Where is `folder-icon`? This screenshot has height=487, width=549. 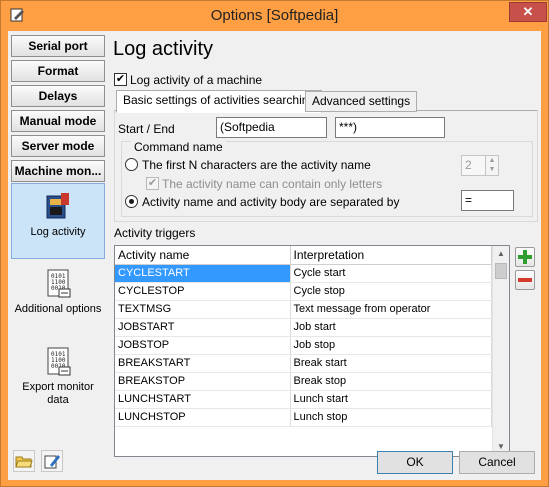 folder-icon is located at coordinates (24, 462).